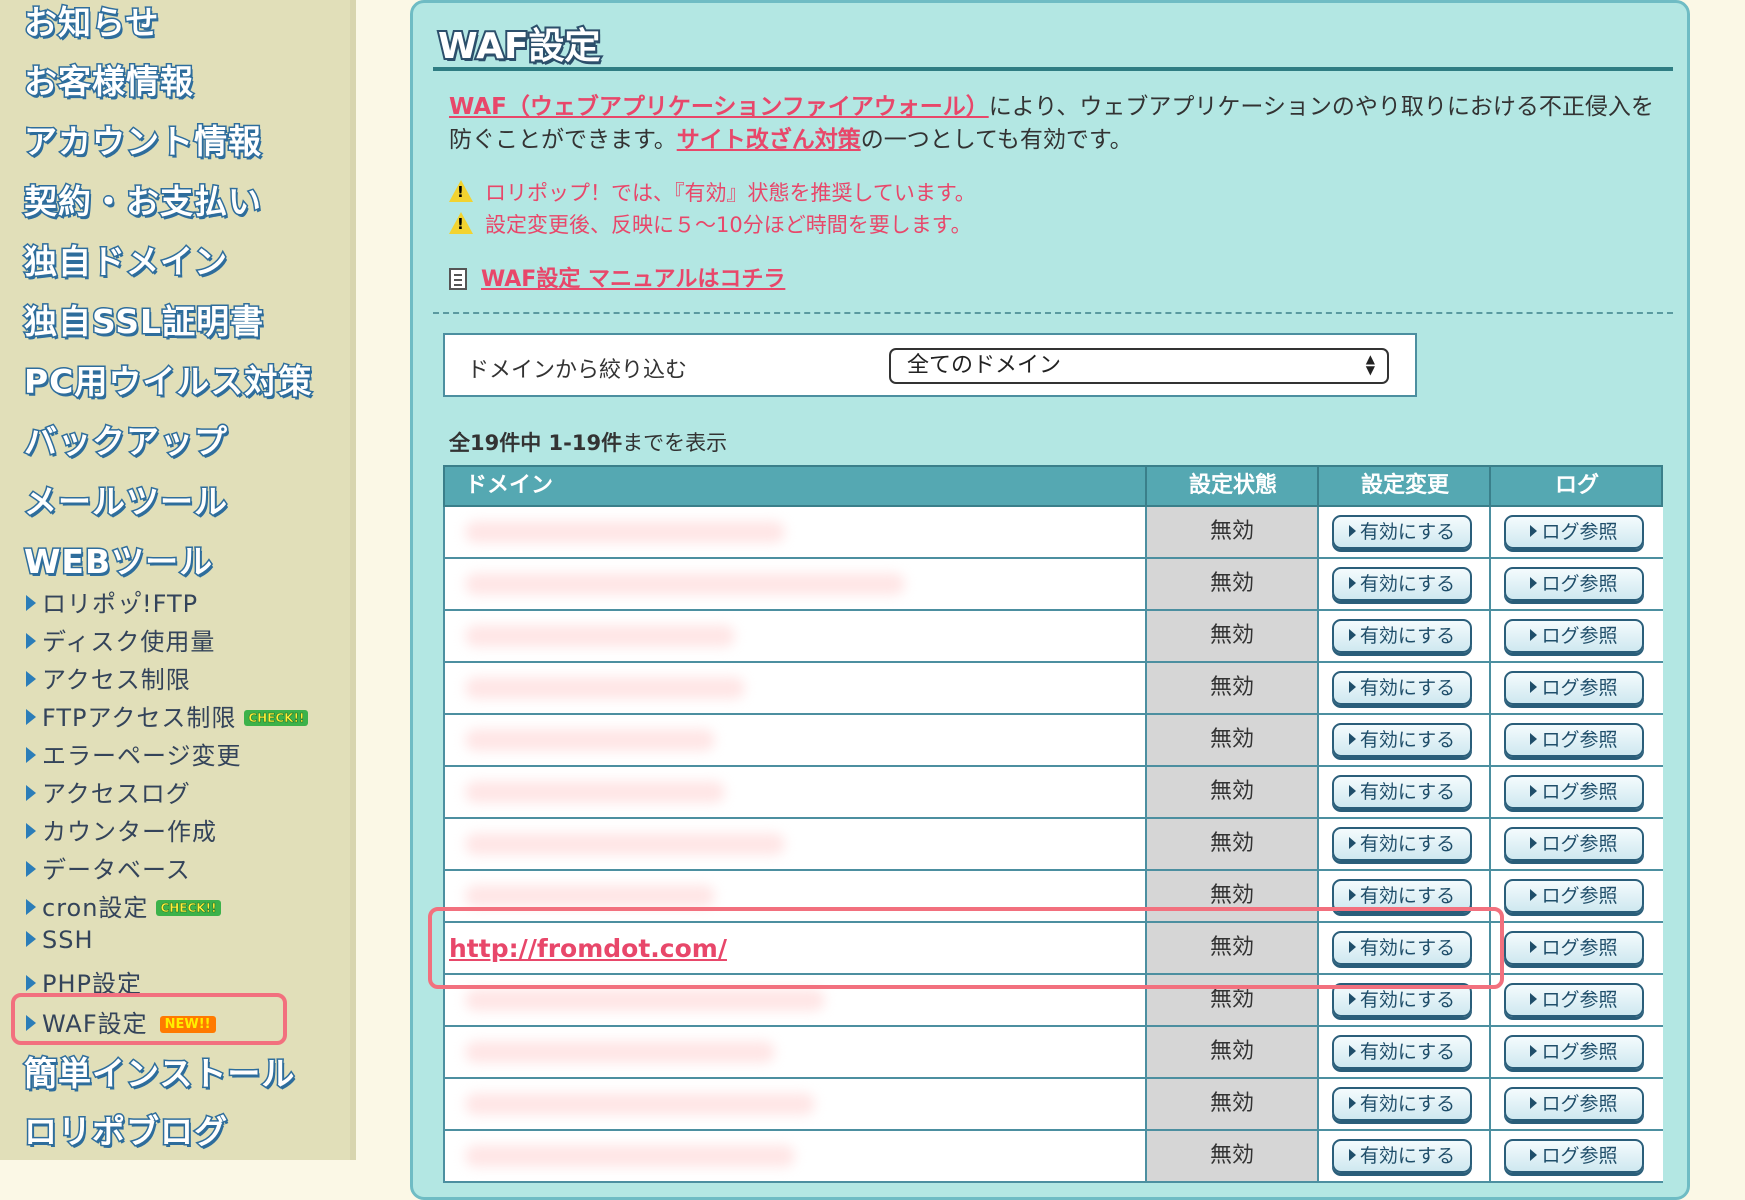 This screenshot has width=1745, height=1200. I want to click on sidebar-item-mail-tools: メールツール, so click(126, 499).